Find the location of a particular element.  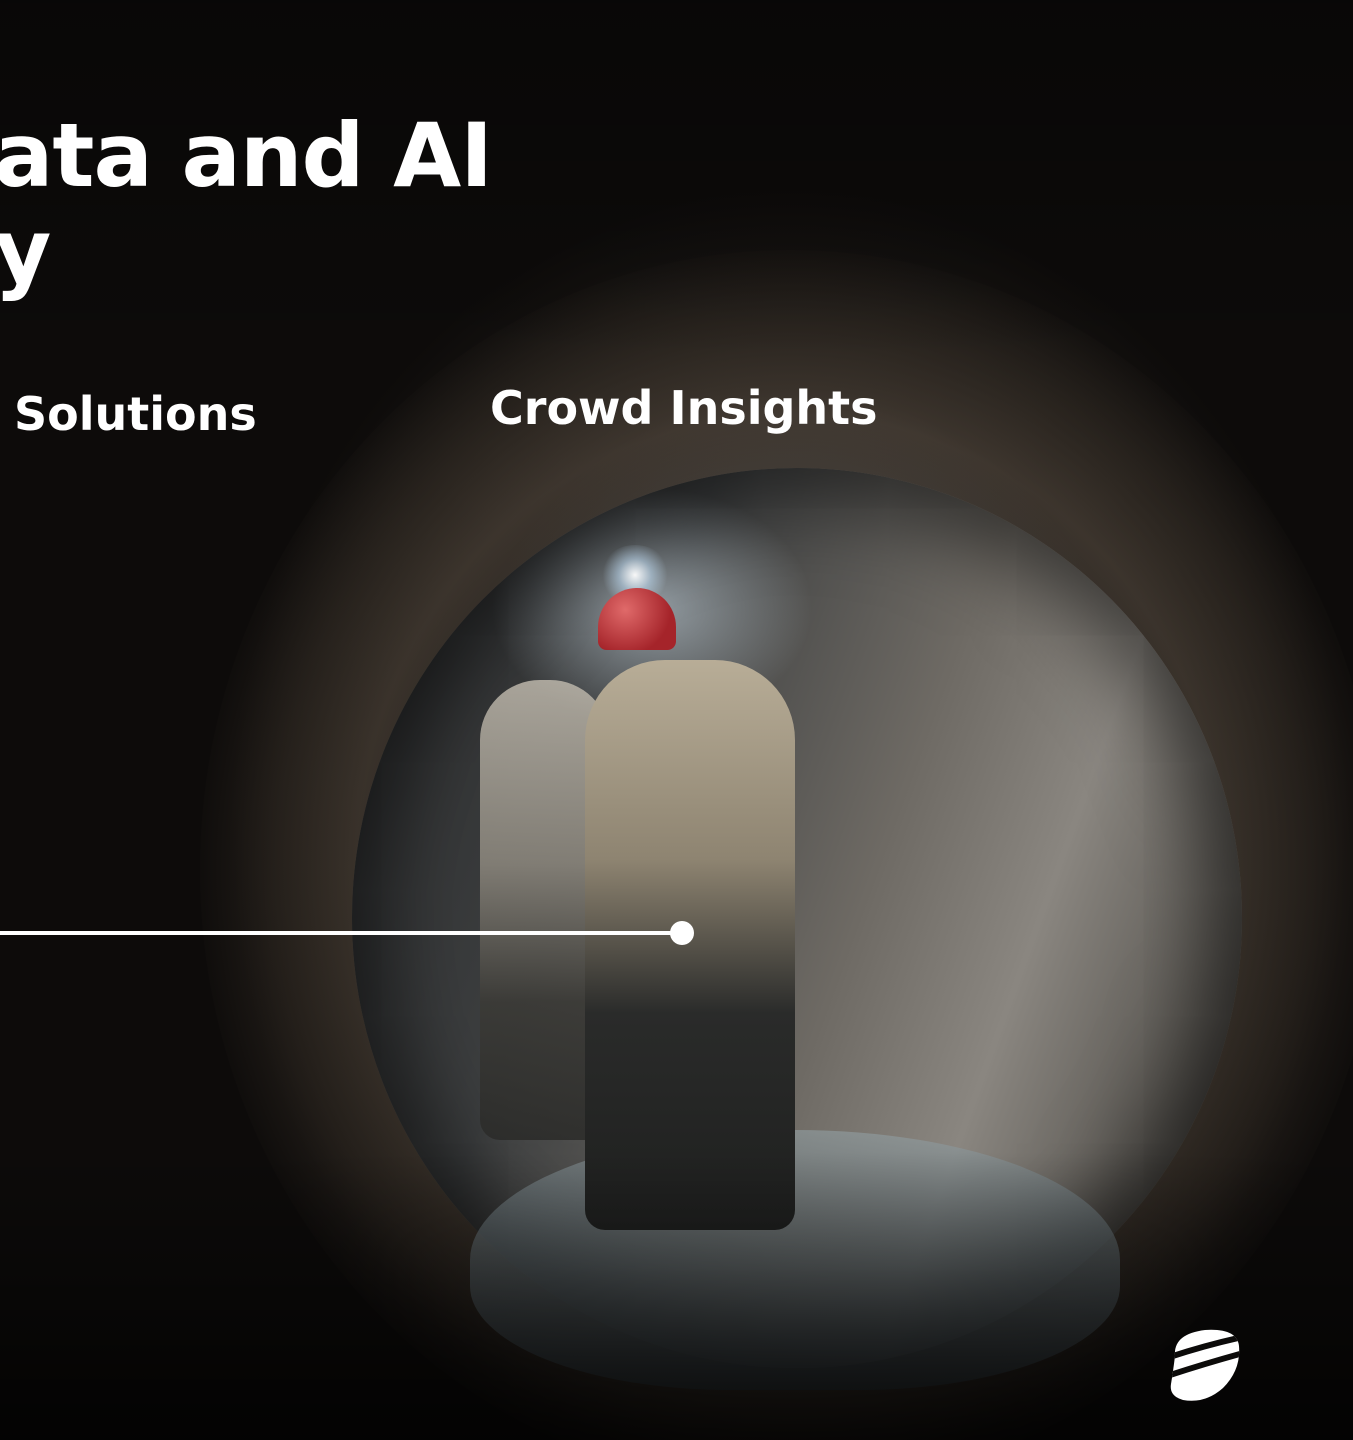

headline-line-1: ata and AI is located at coordinates (246, 155).